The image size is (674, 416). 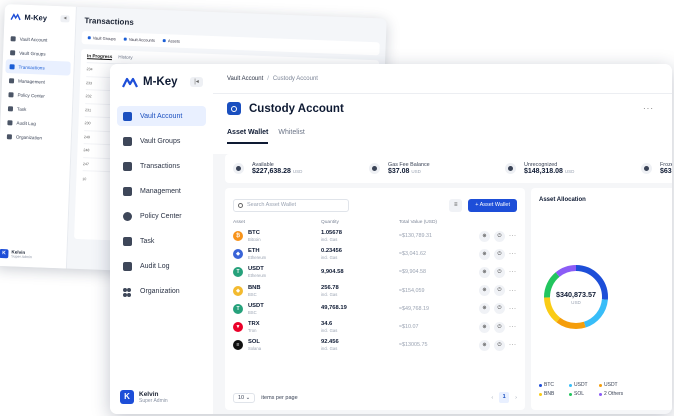 What do you see at coordinates (375, 291) in the screenshot?
I see `table-row: ◈ BNB BSC 256.78 incl. Gas ≈$154,059 ⊕ ⏻ ···` at bounding box center [375, 291].